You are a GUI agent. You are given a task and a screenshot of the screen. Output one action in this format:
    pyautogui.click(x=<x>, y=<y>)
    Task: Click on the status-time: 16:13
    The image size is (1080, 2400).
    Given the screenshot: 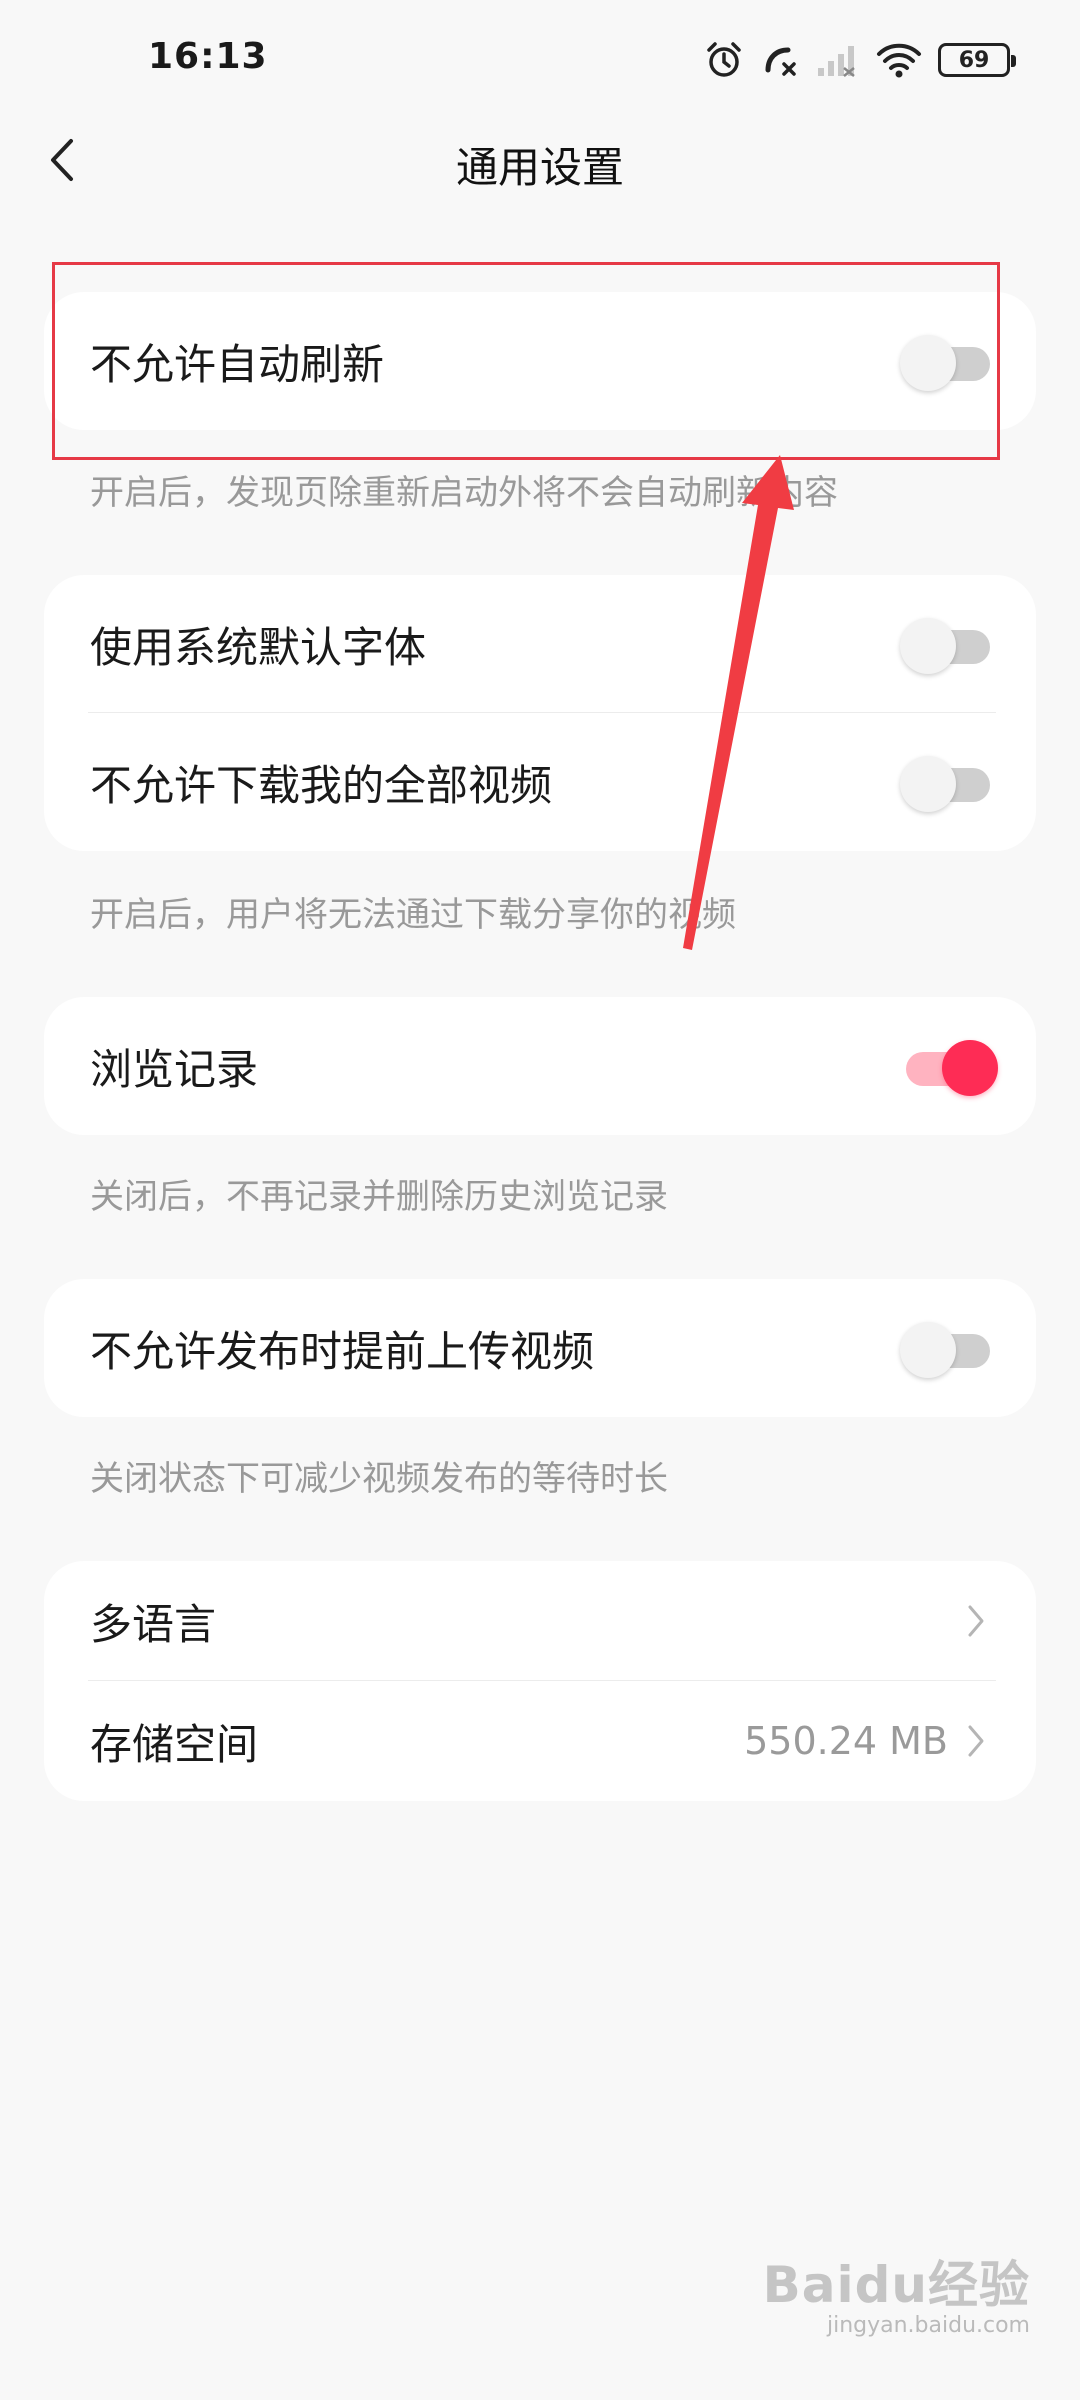 What is the action you would take?
    pyautogui.click(x=208, y=56)
    